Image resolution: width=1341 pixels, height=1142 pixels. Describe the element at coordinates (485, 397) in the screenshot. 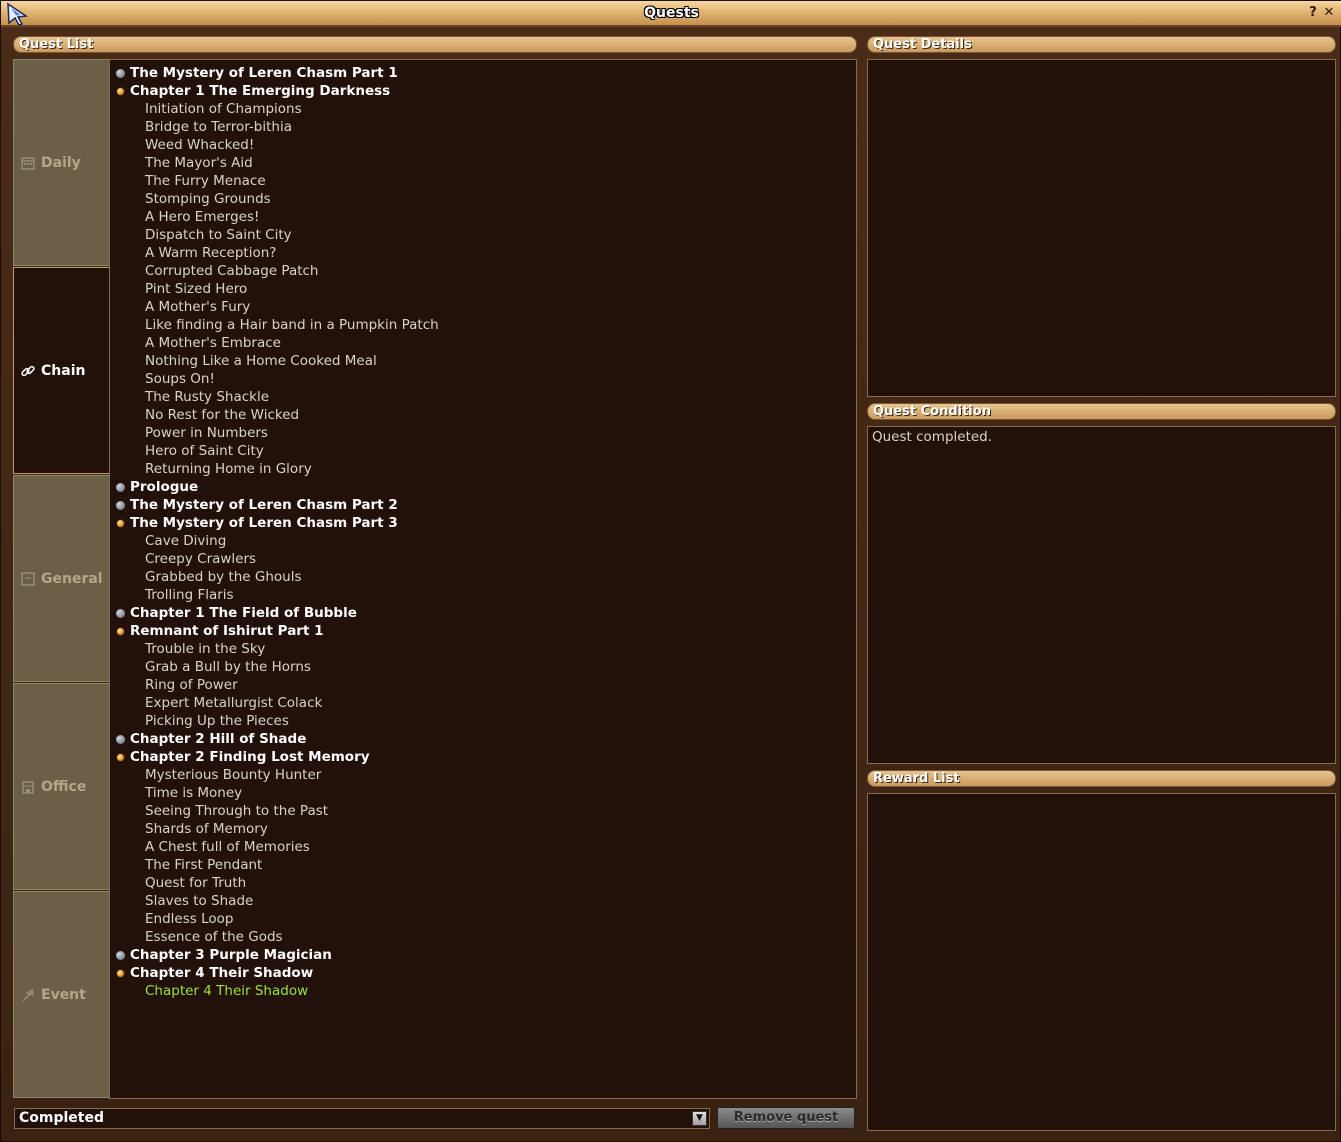

I see `quest-item-row: The Rusty Shackle` at that location.